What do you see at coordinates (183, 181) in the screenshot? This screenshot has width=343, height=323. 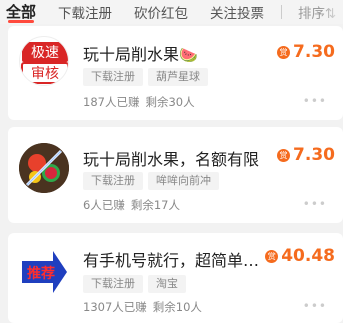 I see `app-name-tag: 哞哞向前冲` at bounding box center [183, 181].